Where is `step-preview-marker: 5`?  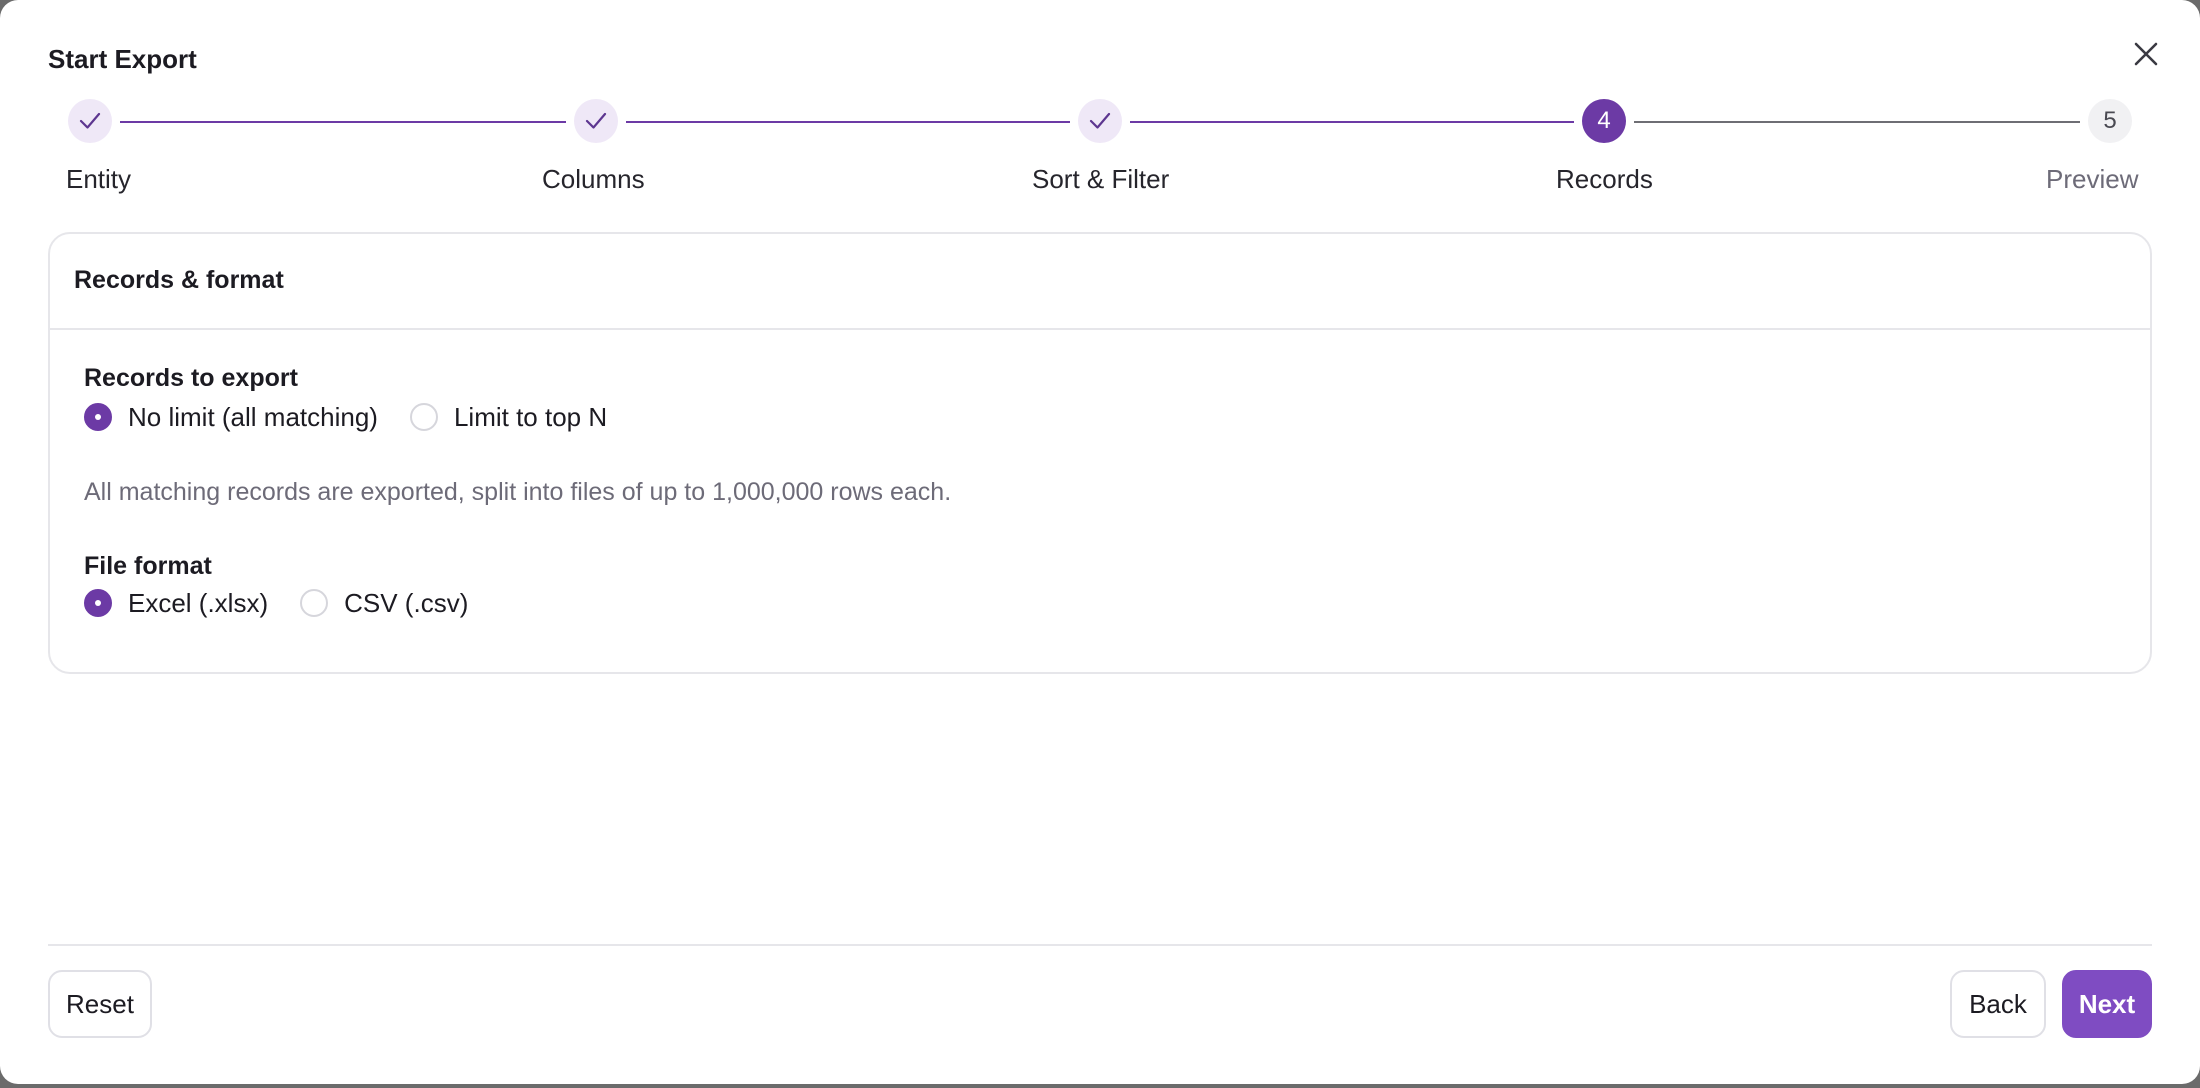 step-preview-marker: 5 is located at coordinates (2110, 121).